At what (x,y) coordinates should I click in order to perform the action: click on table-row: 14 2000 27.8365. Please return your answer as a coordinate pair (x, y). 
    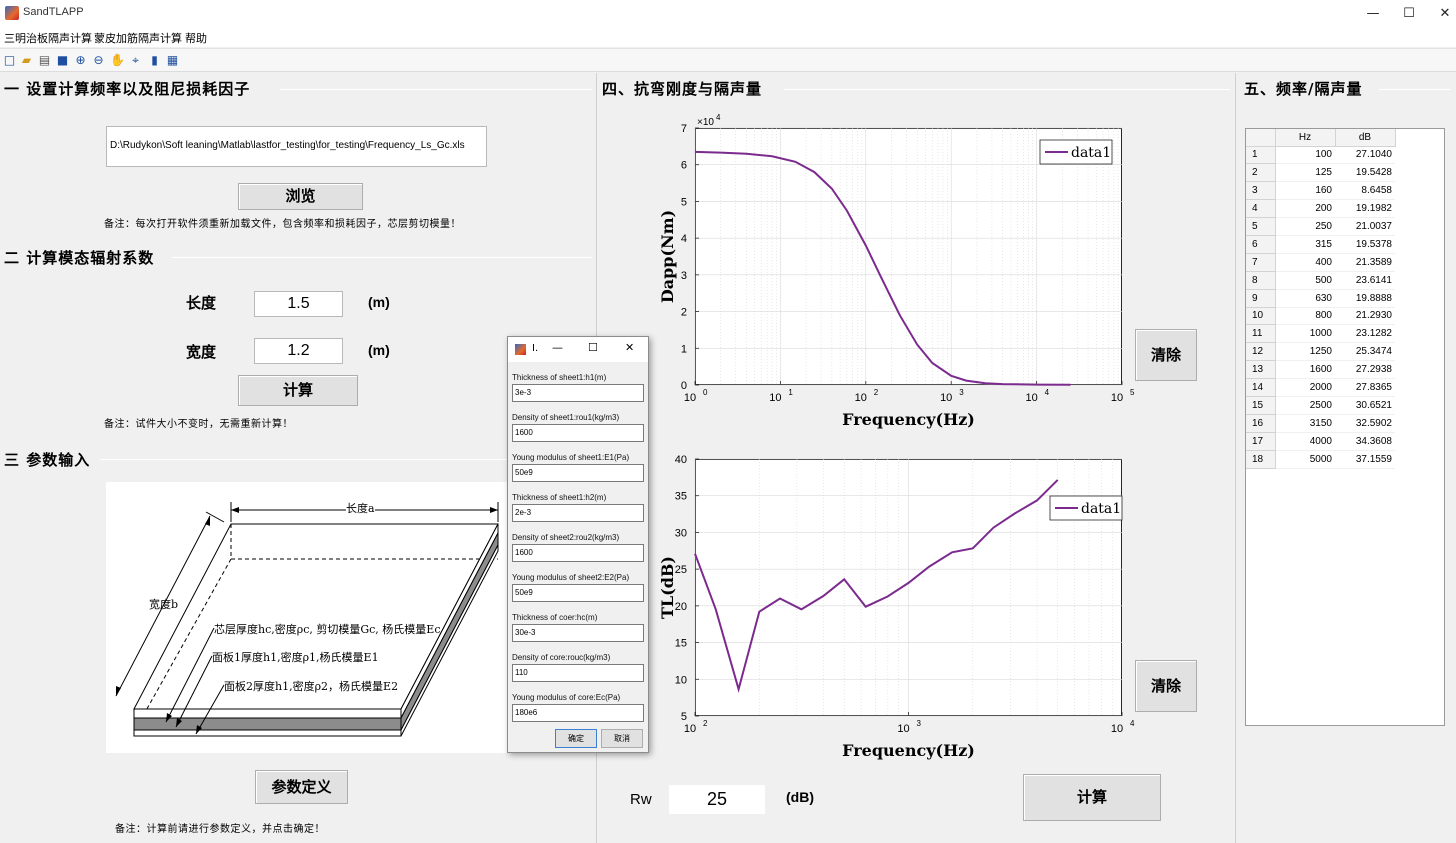
    Looking at the image, I should click on (1320, 387).